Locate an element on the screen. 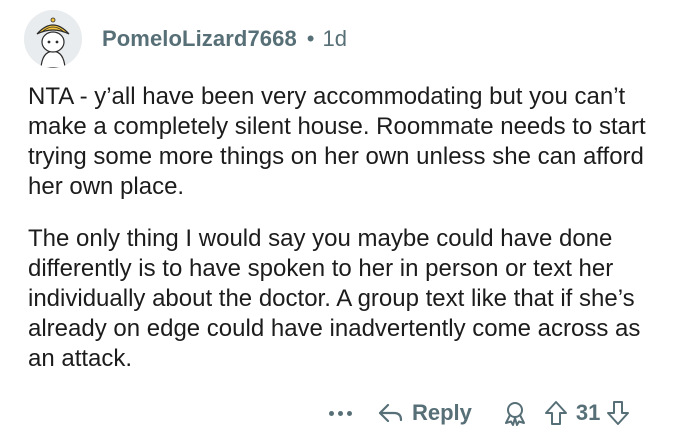  vote-group: 31 is located at coordinates (587, 413).